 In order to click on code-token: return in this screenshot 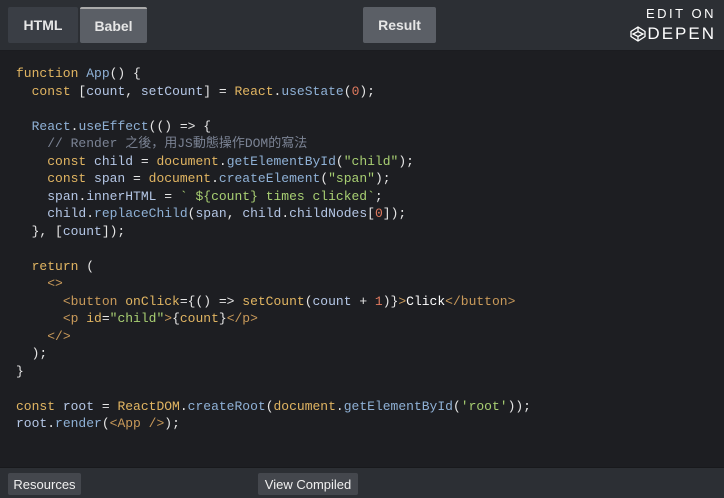, I will do `click(55, 266)`.